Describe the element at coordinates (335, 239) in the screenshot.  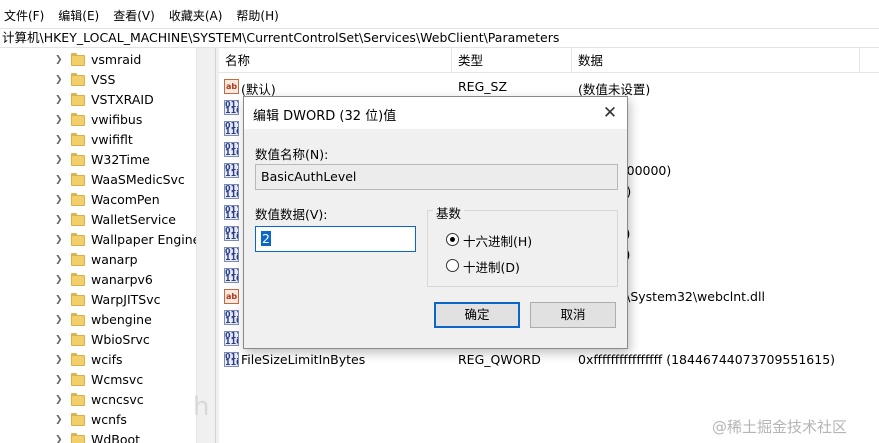
I see `value-data-input: 2` at that location.